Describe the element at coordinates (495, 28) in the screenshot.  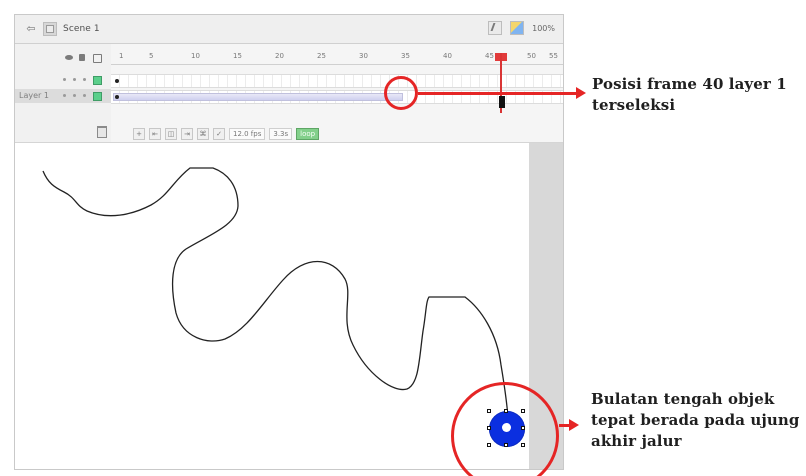
I see `brush-icon` at that location.